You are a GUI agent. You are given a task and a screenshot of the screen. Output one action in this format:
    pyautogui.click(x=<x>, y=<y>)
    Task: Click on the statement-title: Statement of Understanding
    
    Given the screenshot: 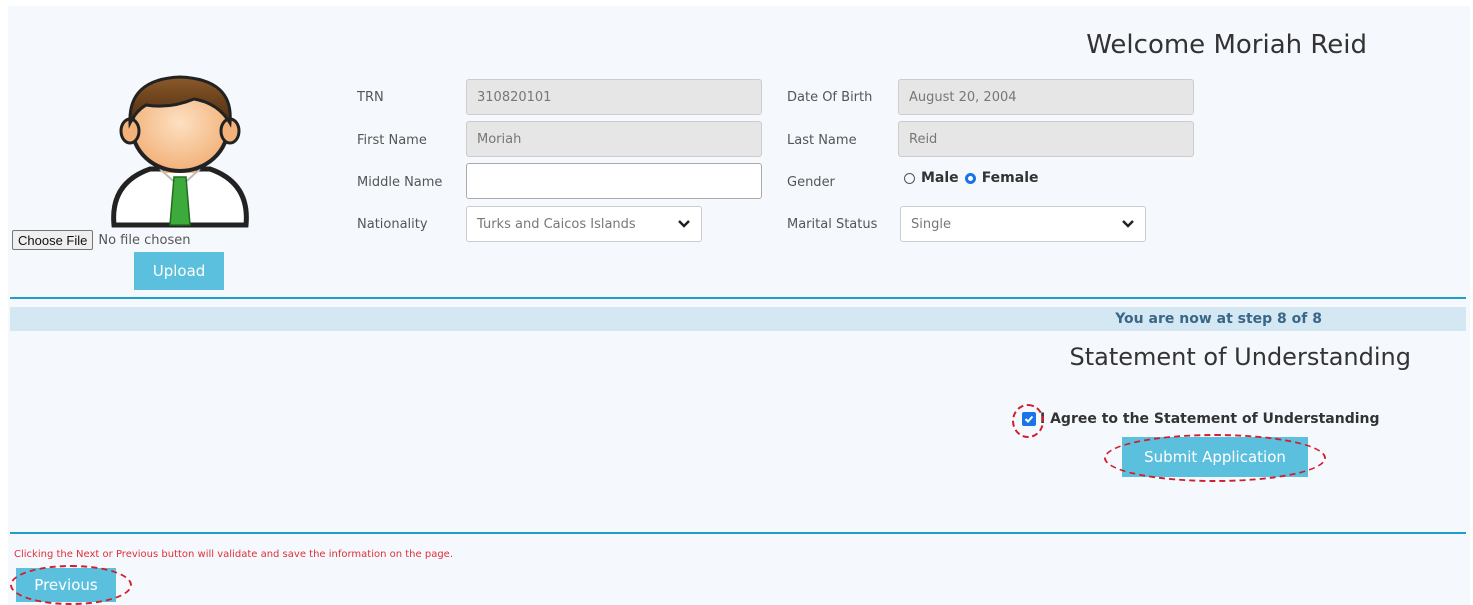 What is the action you would take?
    pyautogui.click(x=1240, y=357)
    